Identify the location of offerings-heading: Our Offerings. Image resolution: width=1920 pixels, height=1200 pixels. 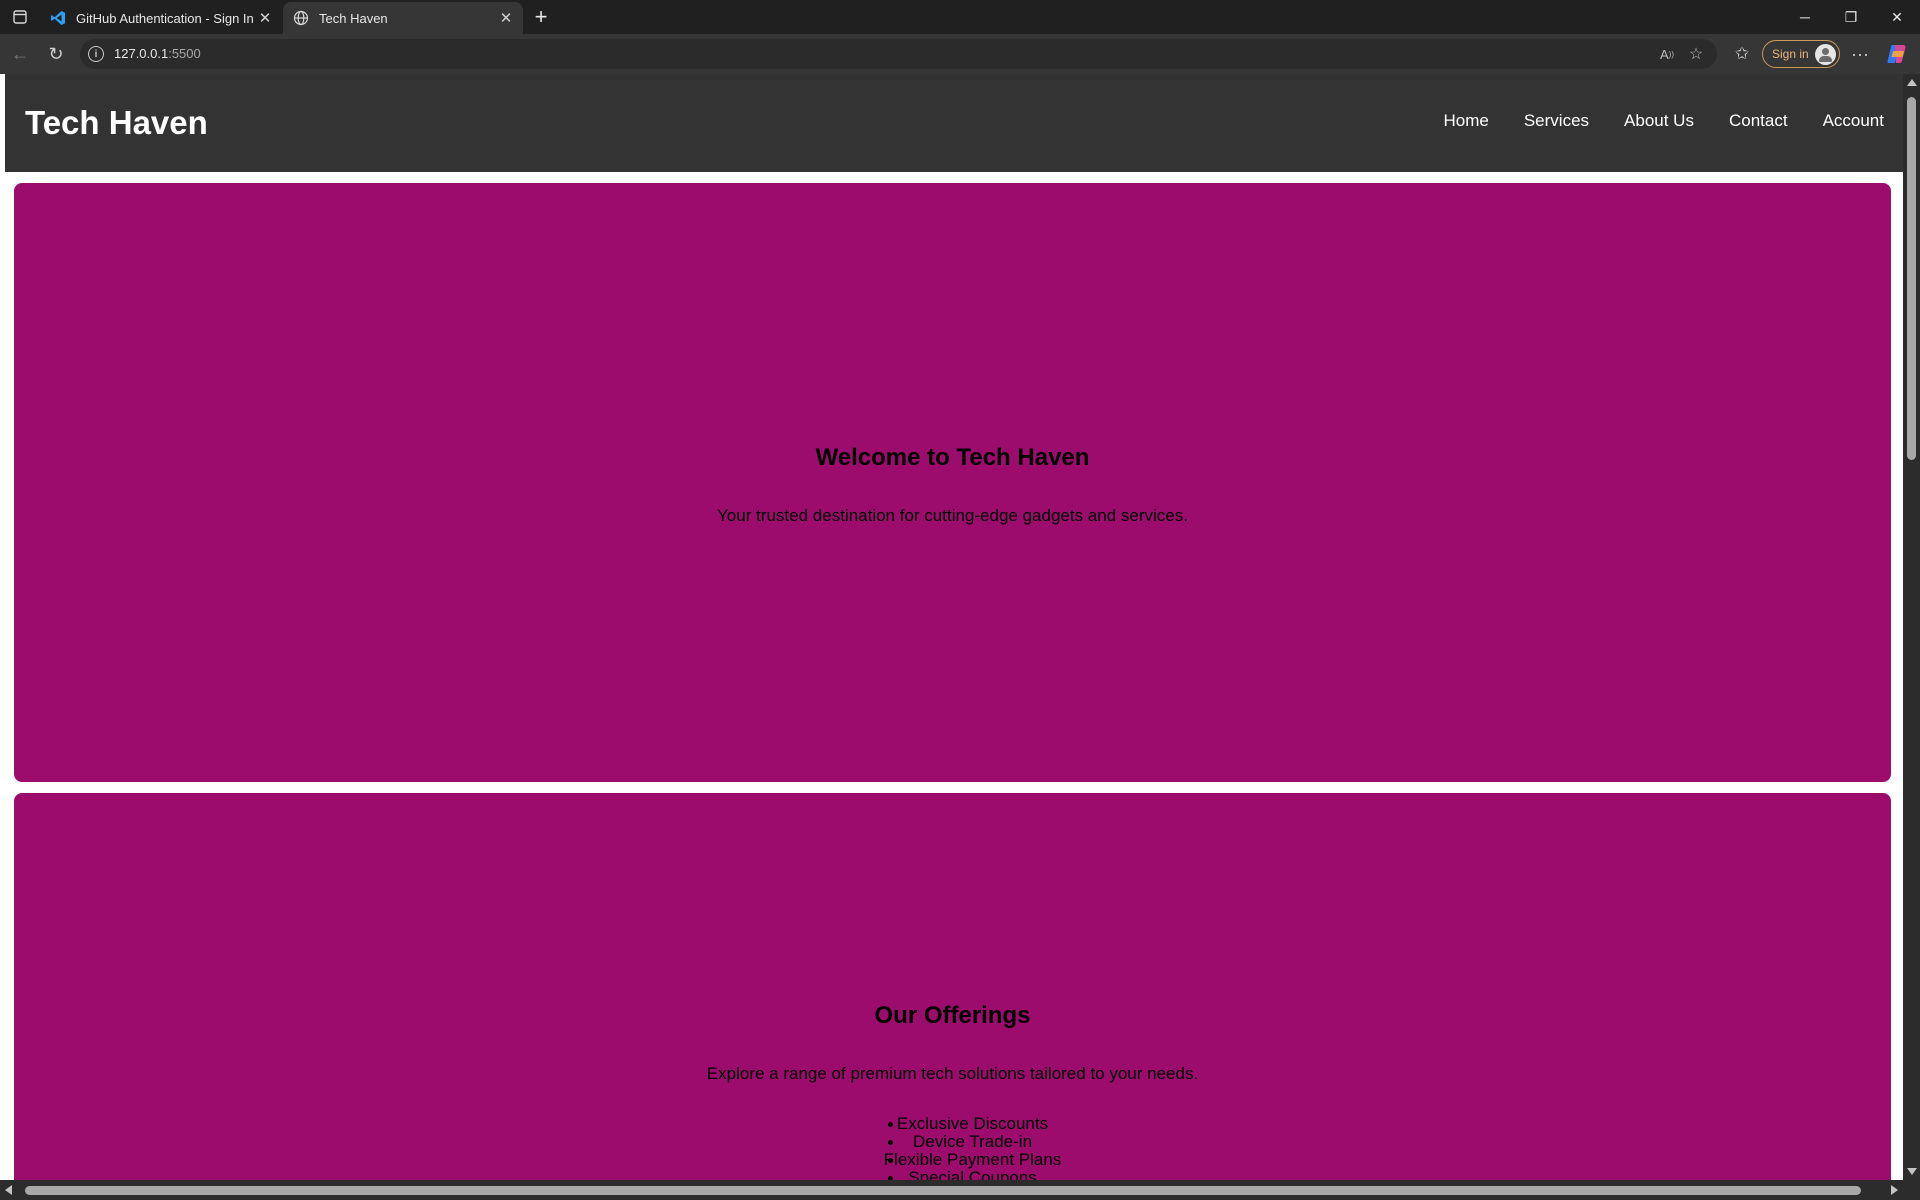
(952, 1015).